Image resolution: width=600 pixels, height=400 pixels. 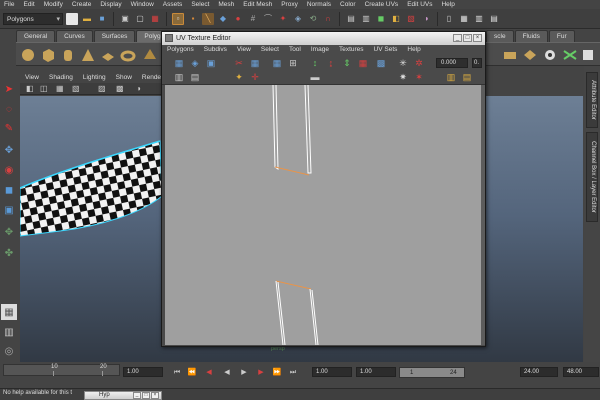 What do you see at coordinates (195, 63) in the screenshot?
I see `uv-smudge-icon: ◈` at bounding box center [195, 63].